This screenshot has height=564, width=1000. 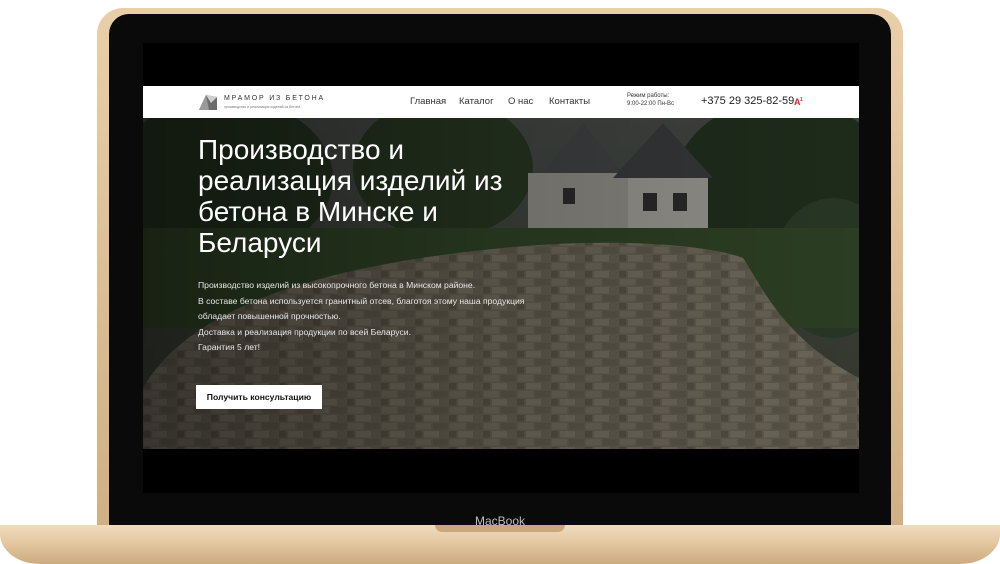 I want to click on nav-contacts-link: Контакты, so click(x=569, y=101).